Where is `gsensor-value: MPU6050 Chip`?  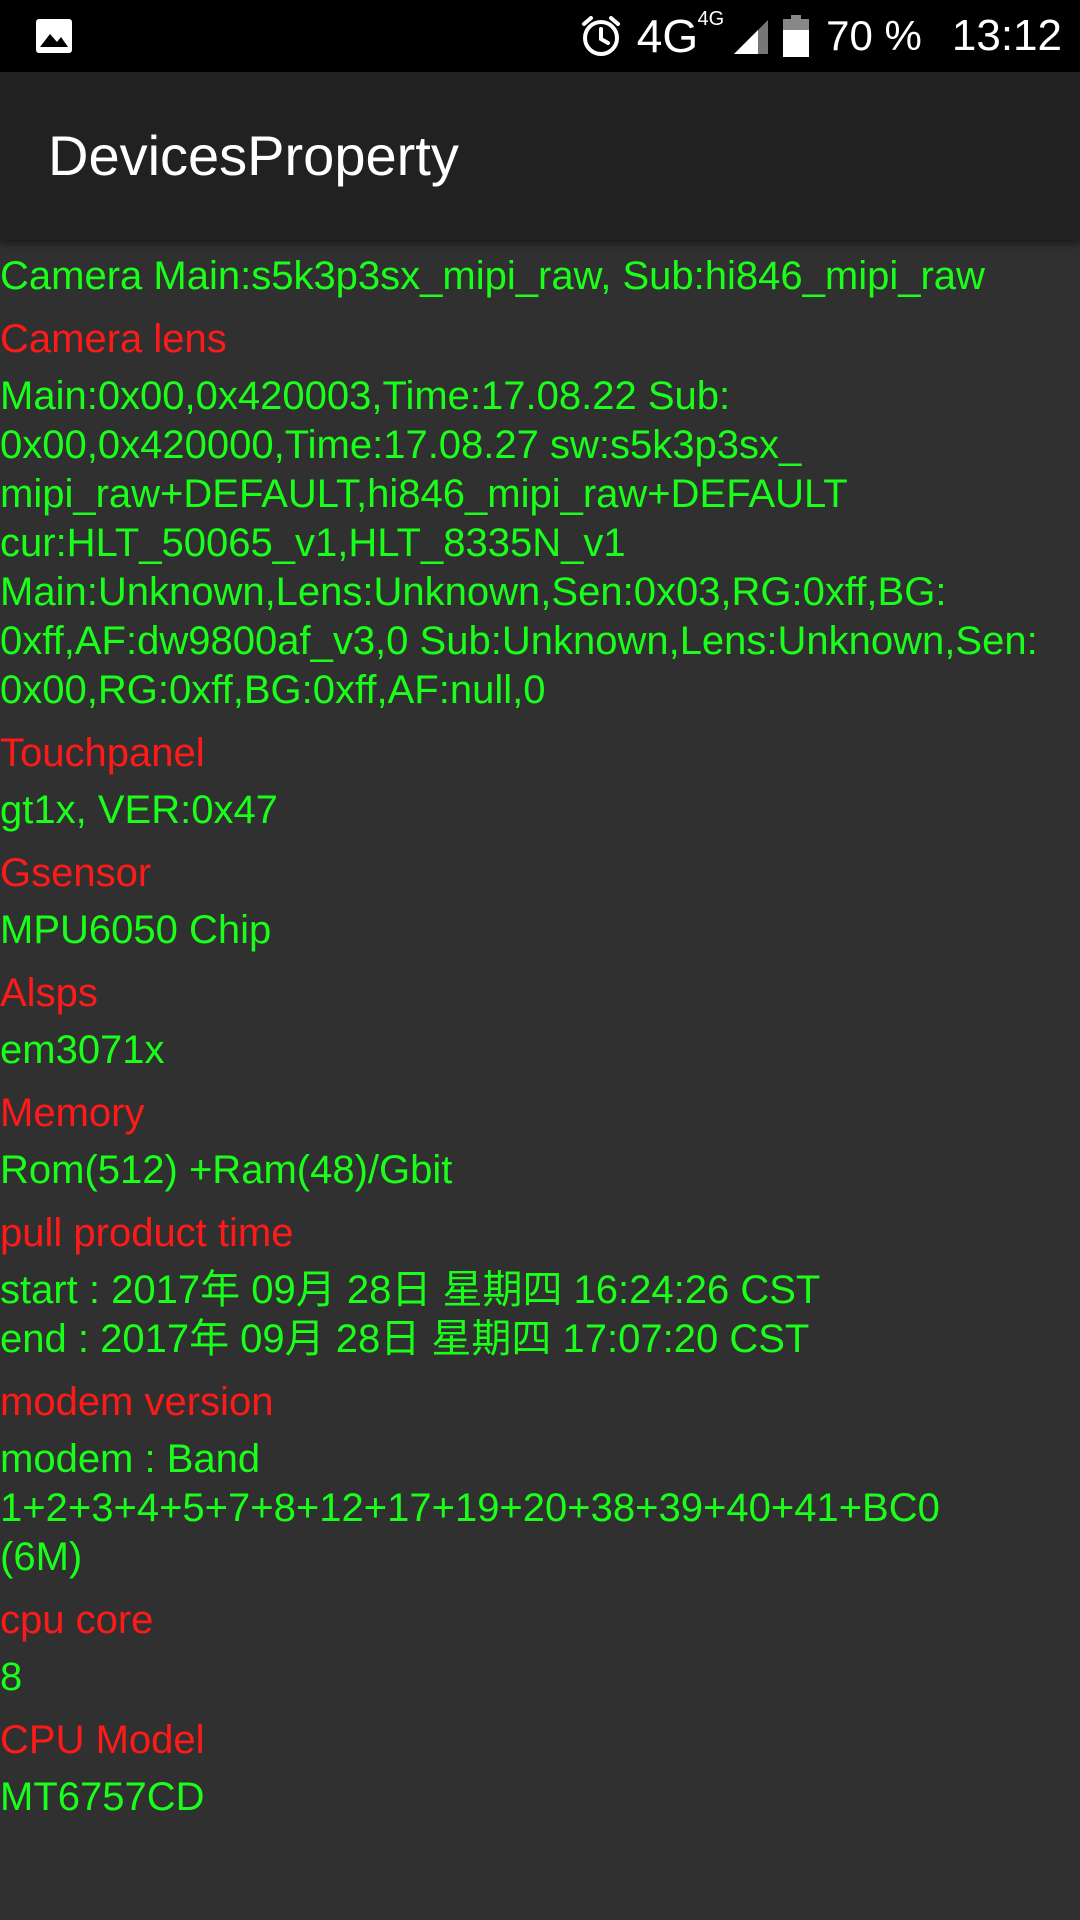
gsensor-value: MPU6050 Chip is located at coordinates (136, 930).